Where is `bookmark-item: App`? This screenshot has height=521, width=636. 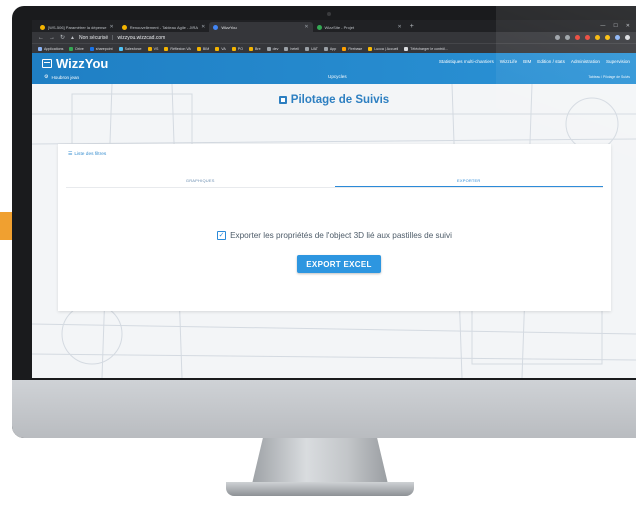 bookmark-item: App is located at coordinates (330, 48).